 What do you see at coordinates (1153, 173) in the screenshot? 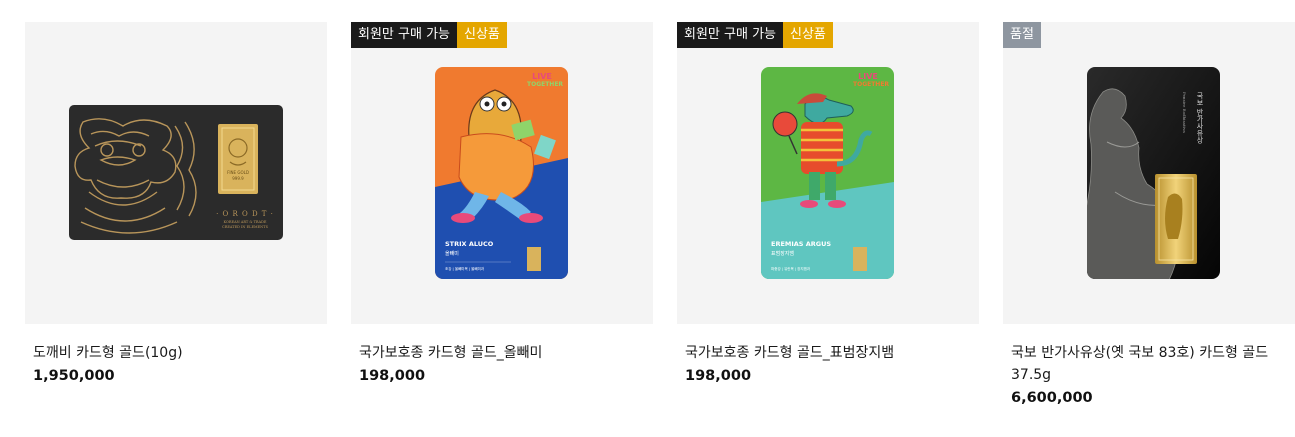
I see `bodhisattva-card-image` at bounding box center [1153, 173].